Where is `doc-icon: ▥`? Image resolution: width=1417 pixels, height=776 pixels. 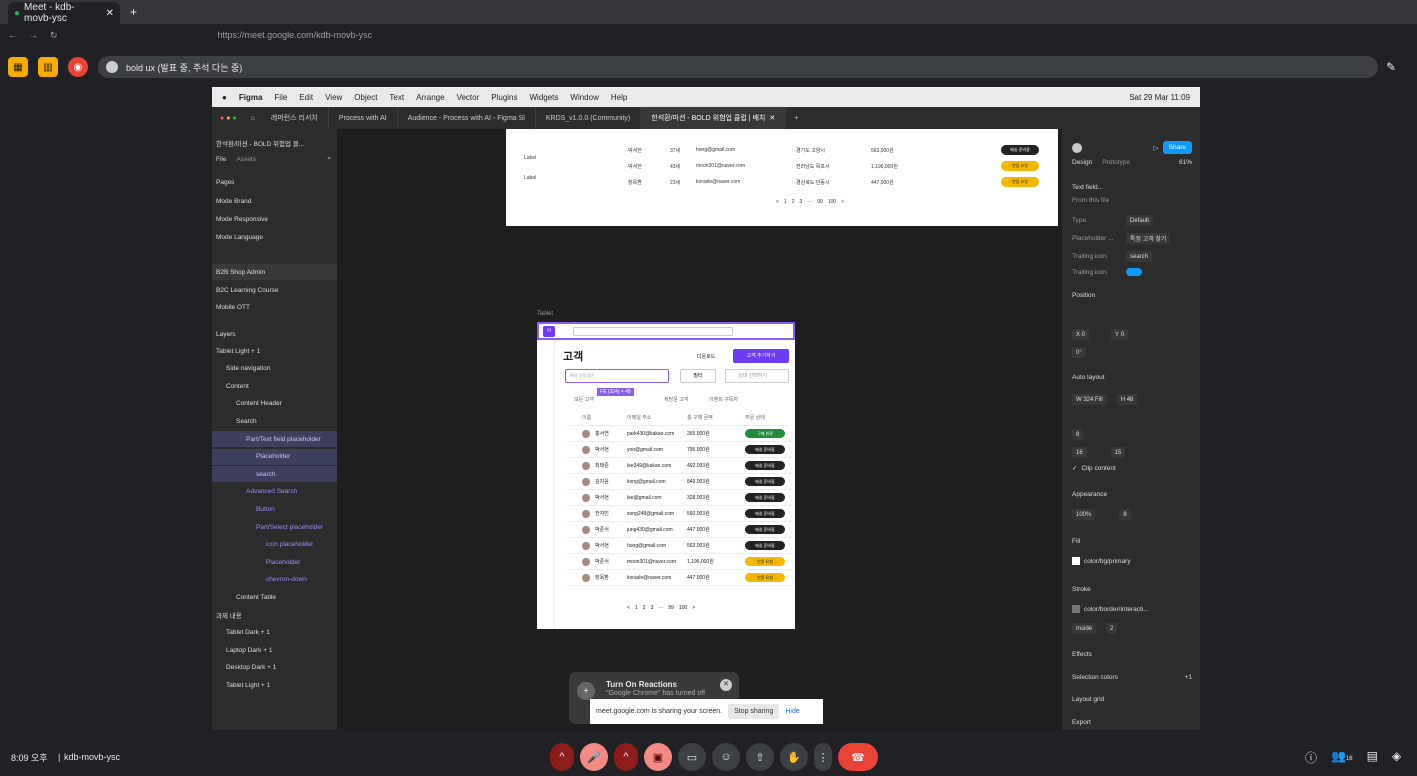
doc-icon: ▥ is located at coordinates (48, 67).